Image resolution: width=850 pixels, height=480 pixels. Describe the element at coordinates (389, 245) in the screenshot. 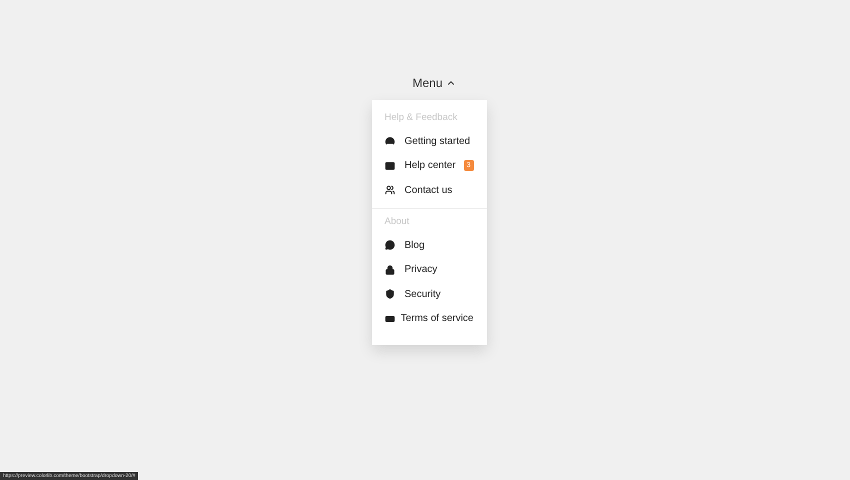

I see `speech-bubble-icon` at that location.